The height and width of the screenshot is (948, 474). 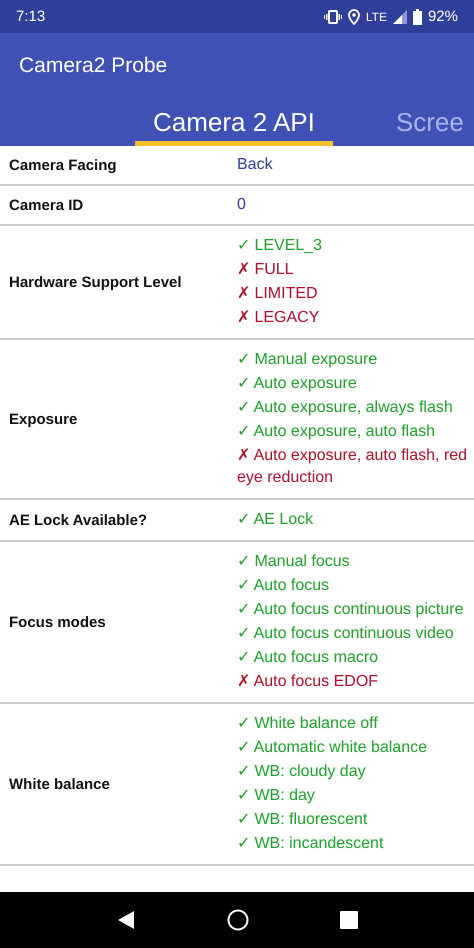 I want to click on tab: Camera 2 API, so click(x=234, y=122).